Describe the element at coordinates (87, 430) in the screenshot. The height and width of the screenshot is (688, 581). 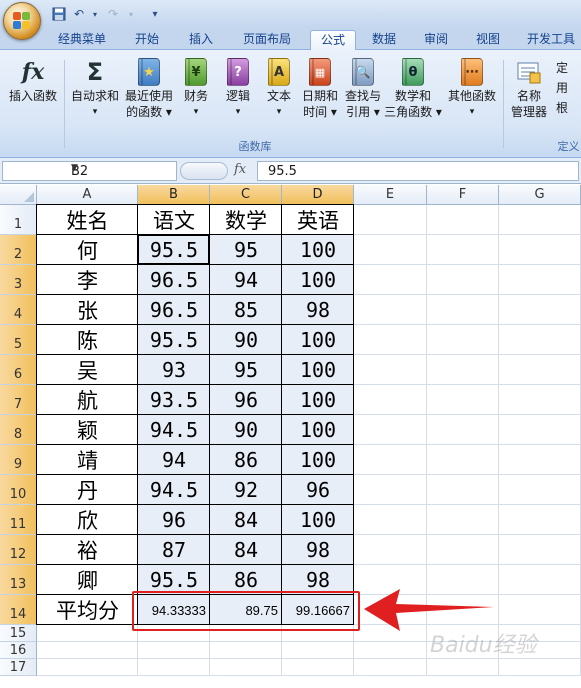
I see `name-cell: 颖` at that location.